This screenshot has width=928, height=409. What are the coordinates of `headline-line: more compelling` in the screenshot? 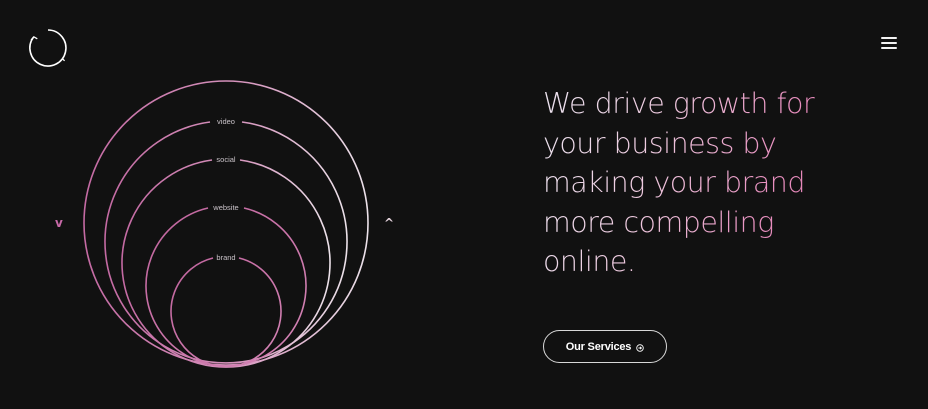 It's located at (658, 222).